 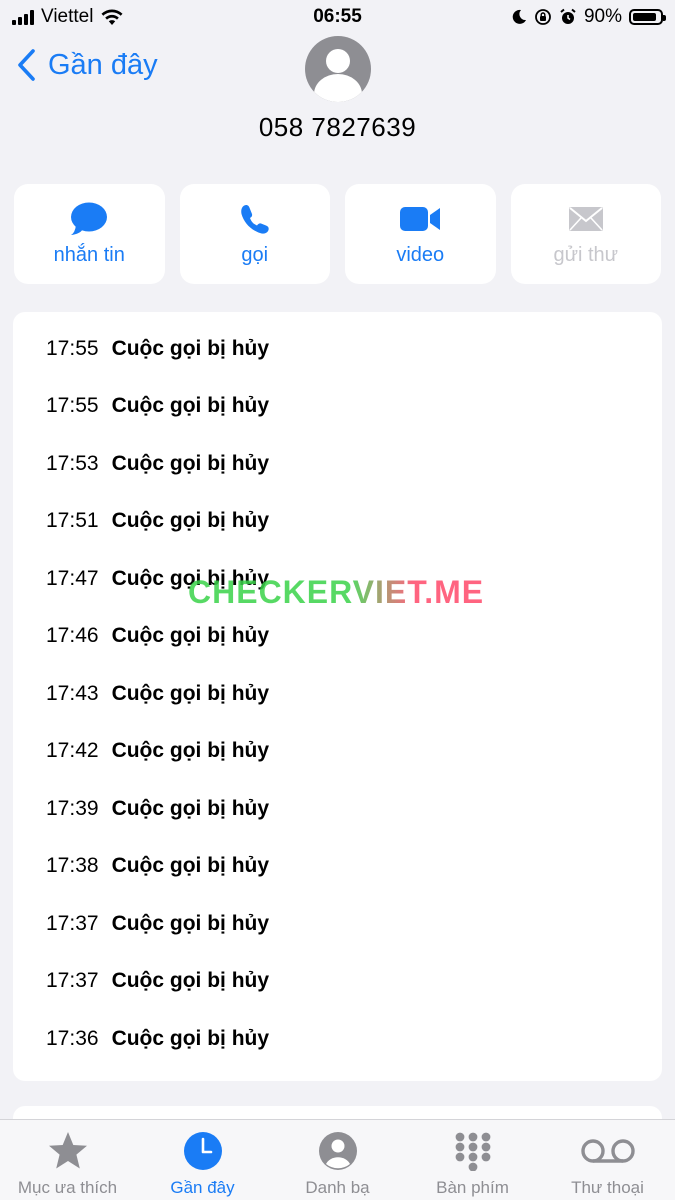 I want to click on battery-icon, so click(x=647, y=17).